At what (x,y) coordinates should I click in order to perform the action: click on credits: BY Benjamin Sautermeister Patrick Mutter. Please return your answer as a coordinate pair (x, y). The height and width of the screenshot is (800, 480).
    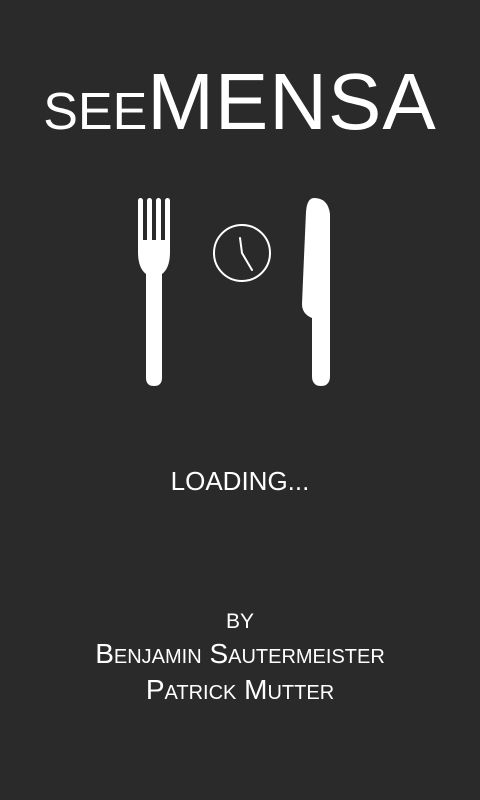
    Looking at the image, I should click on (240, 658).